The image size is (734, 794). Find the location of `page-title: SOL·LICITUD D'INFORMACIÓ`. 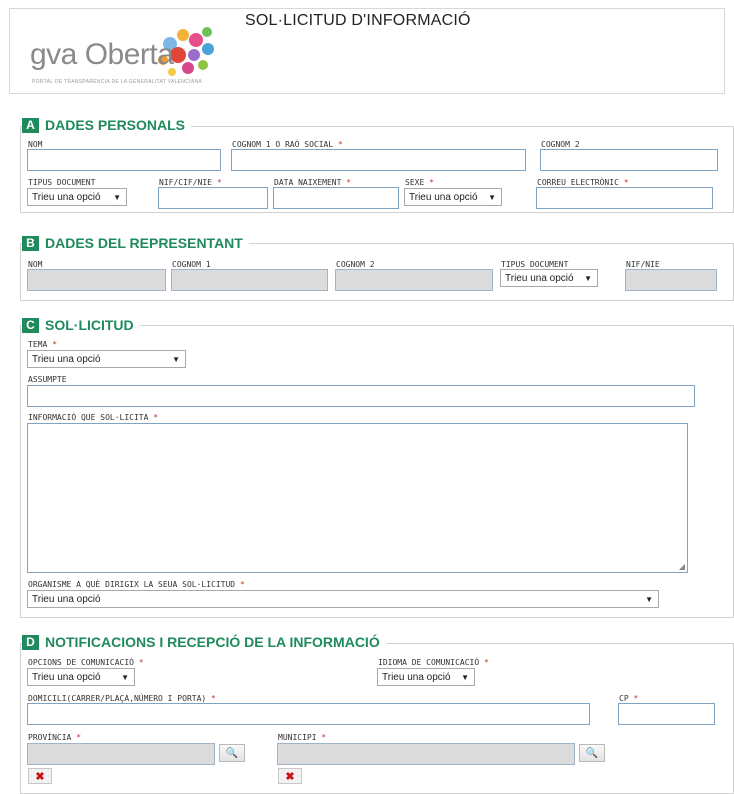

page-title: SOL·LICITUD D'INFORMACIÓ is located at coordinates (358, 20).